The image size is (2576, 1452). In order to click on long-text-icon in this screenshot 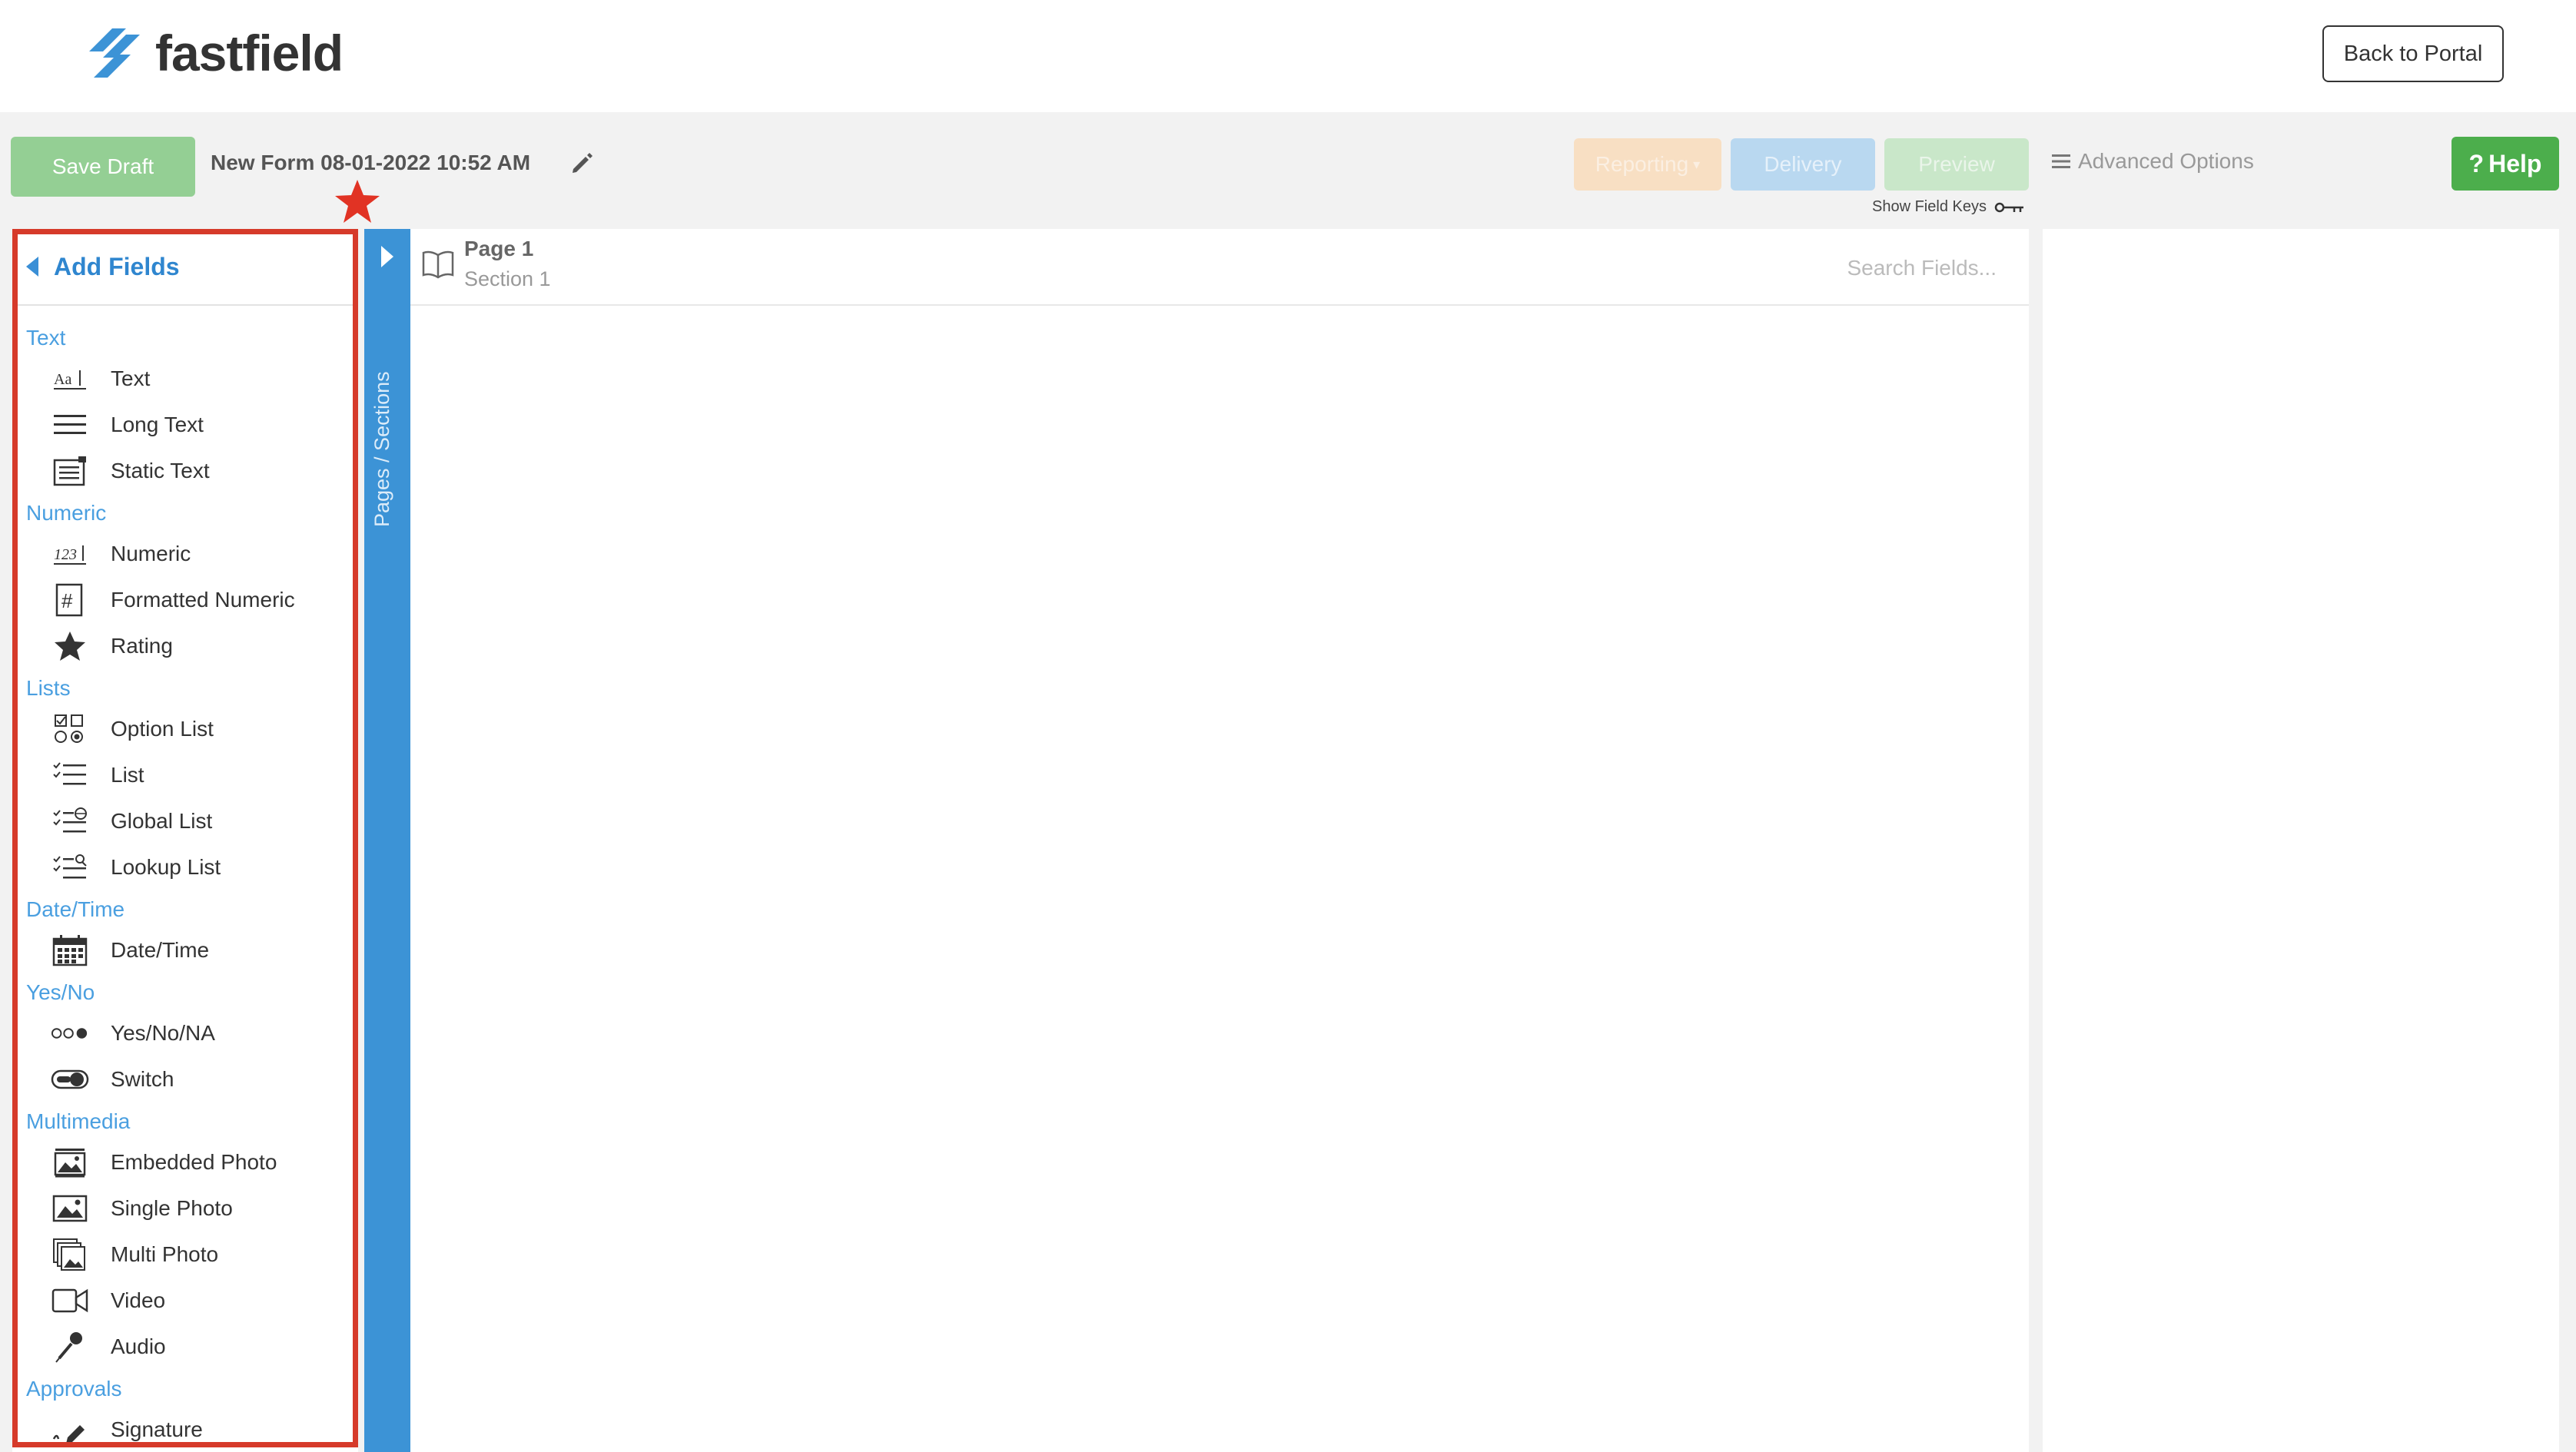, I will do `click(70, 425)`.